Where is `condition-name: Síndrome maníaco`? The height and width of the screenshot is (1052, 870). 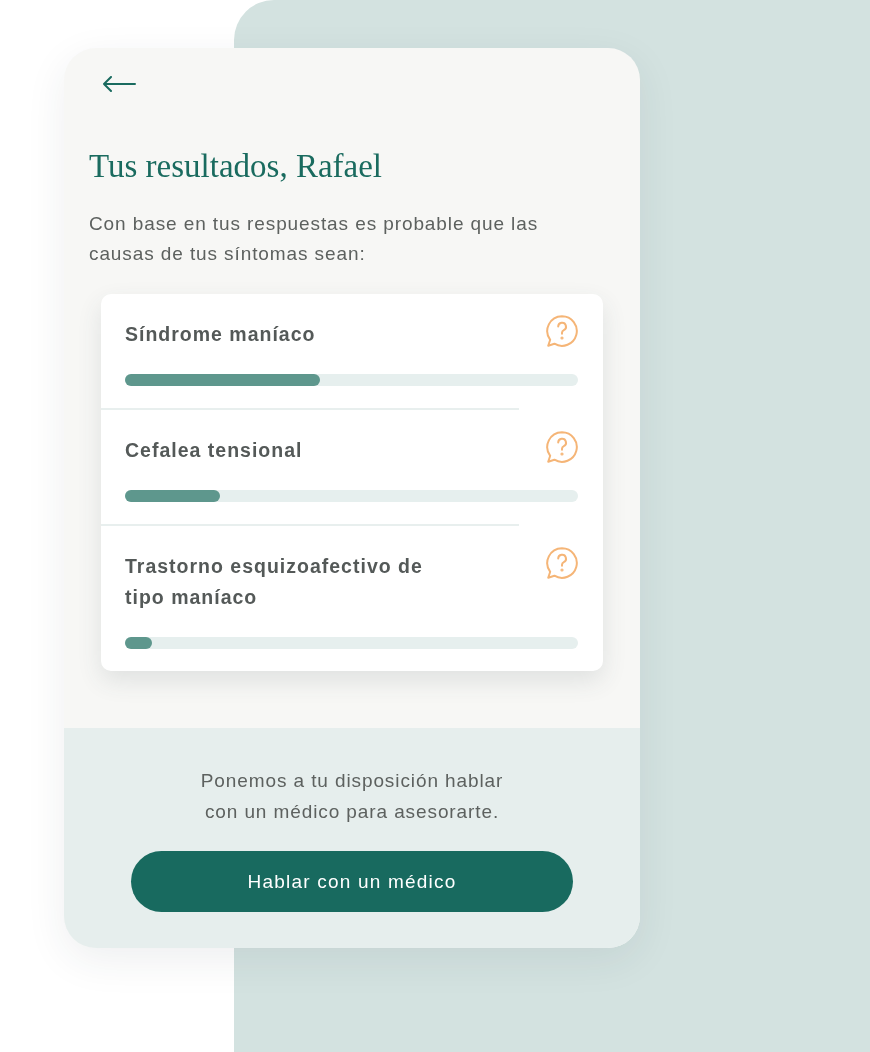
condition-name: Síndrome maníaco is located at coordinates (220, 334).